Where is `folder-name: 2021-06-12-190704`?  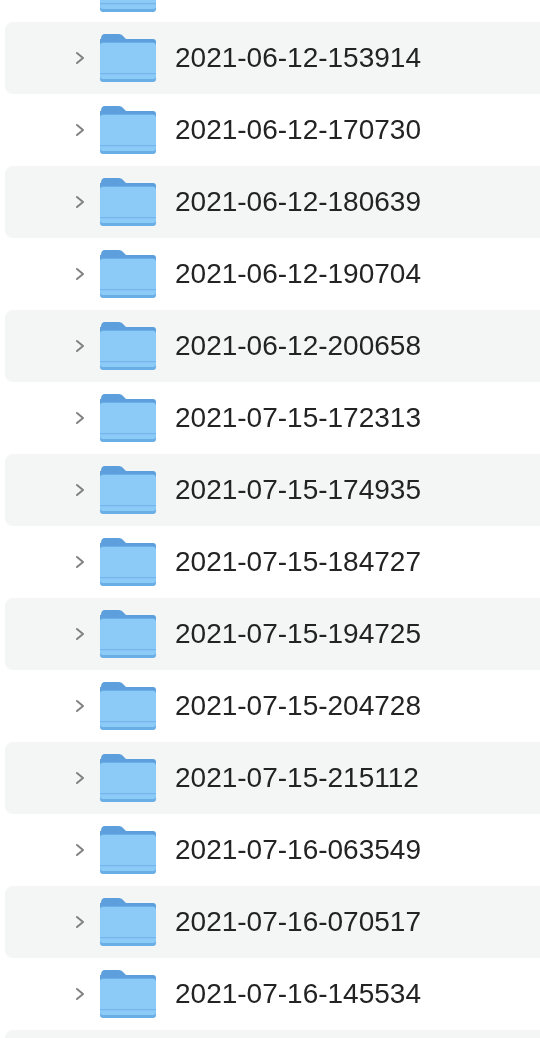 folder-name: 2021-06-12-190704 is located at coordinates (298, 274).